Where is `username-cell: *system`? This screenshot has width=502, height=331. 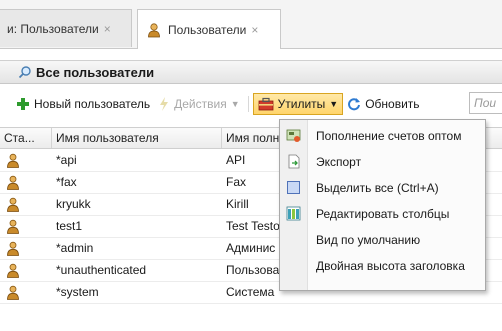
username-cell: *system is located at coordinates (77, 292).